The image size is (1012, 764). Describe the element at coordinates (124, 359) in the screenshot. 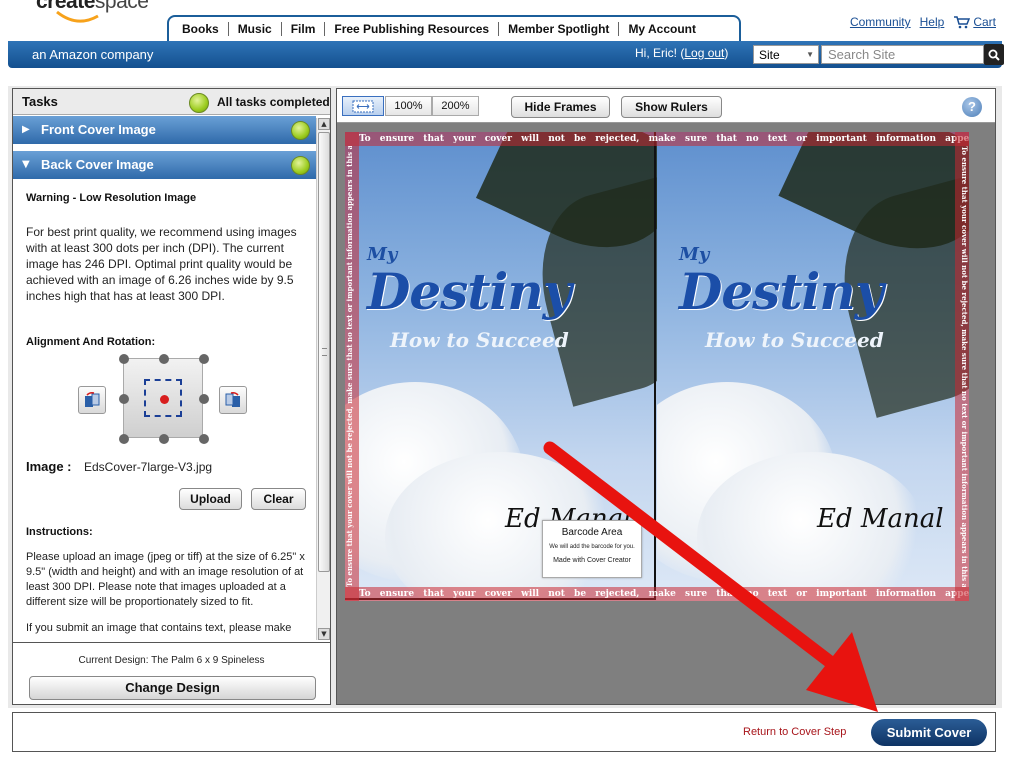

I see `align-handle-top-left` at that location.